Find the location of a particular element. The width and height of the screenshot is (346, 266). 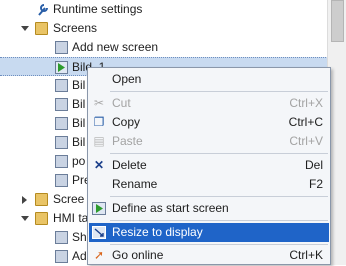

menu-item-resize-to-display: Resize to display is located at coordinates (209, 232).